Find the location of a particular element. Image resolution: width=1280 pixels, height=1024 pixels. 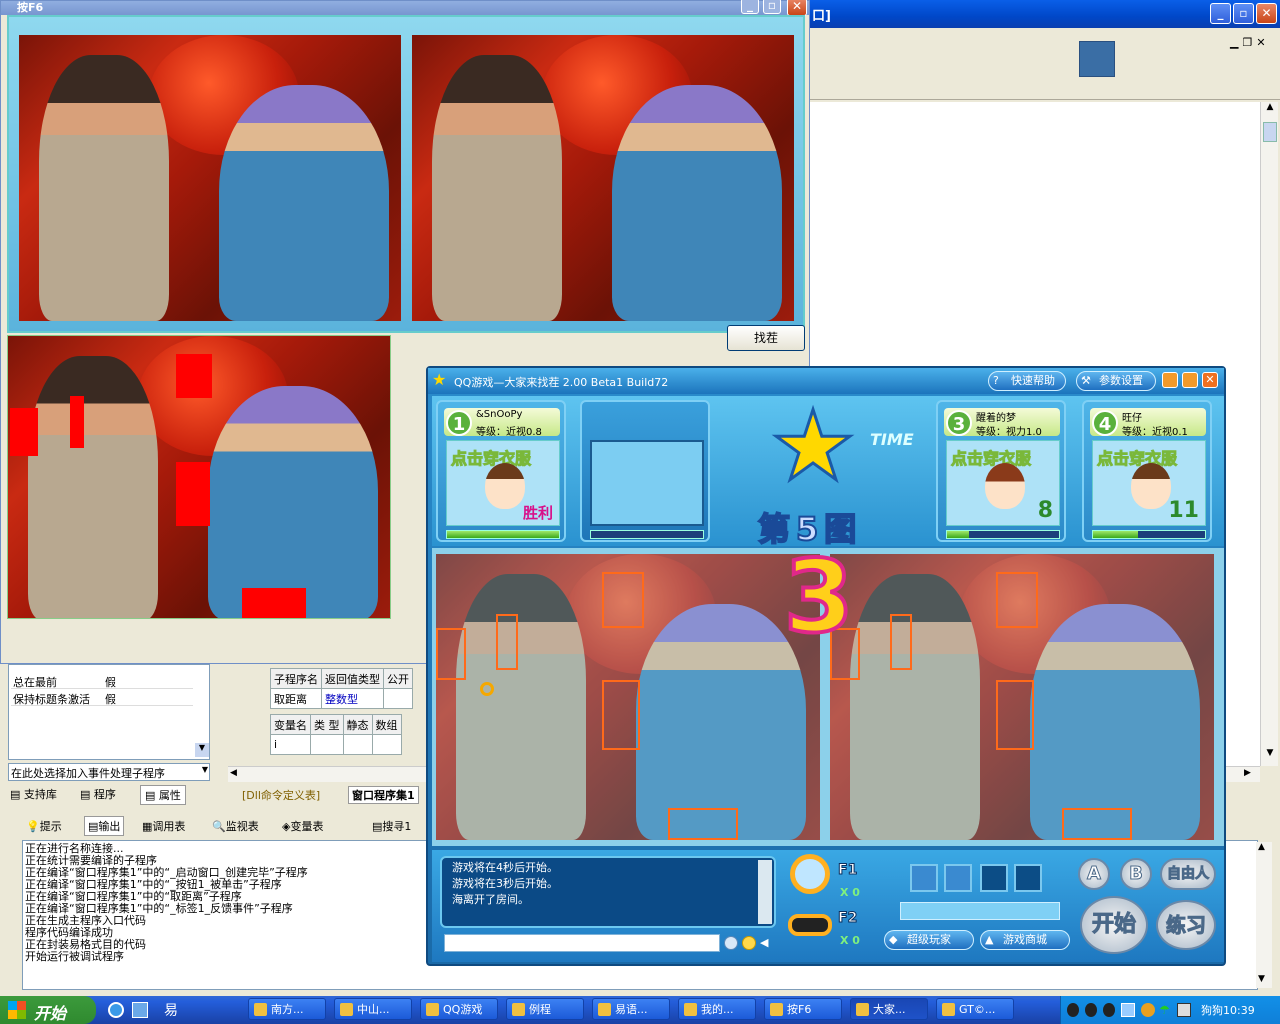

output-tabs: 💡提示 ▤输出 ▦调用表 🔍监视表 ◈变量表 ▤搜寻1 is located at coordinates (227, 826).